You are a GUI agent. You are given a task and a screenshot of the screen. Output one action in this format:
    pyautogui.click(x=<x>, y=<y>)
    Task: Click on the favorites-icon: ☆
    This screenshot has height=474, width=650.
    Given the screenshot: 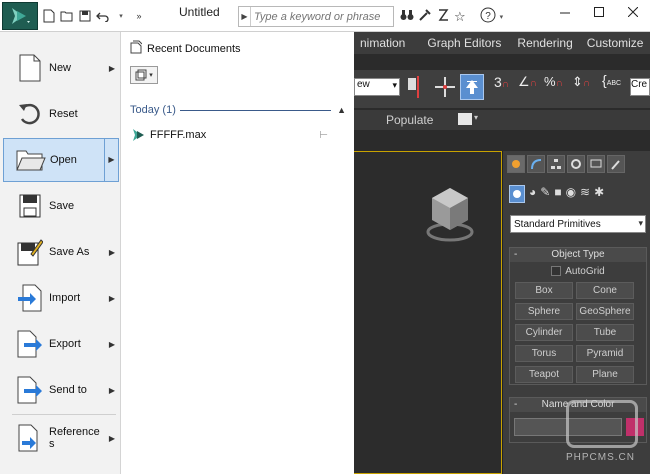 What is the action you would take?
    pyautogui.click(x=460, y=16)
    